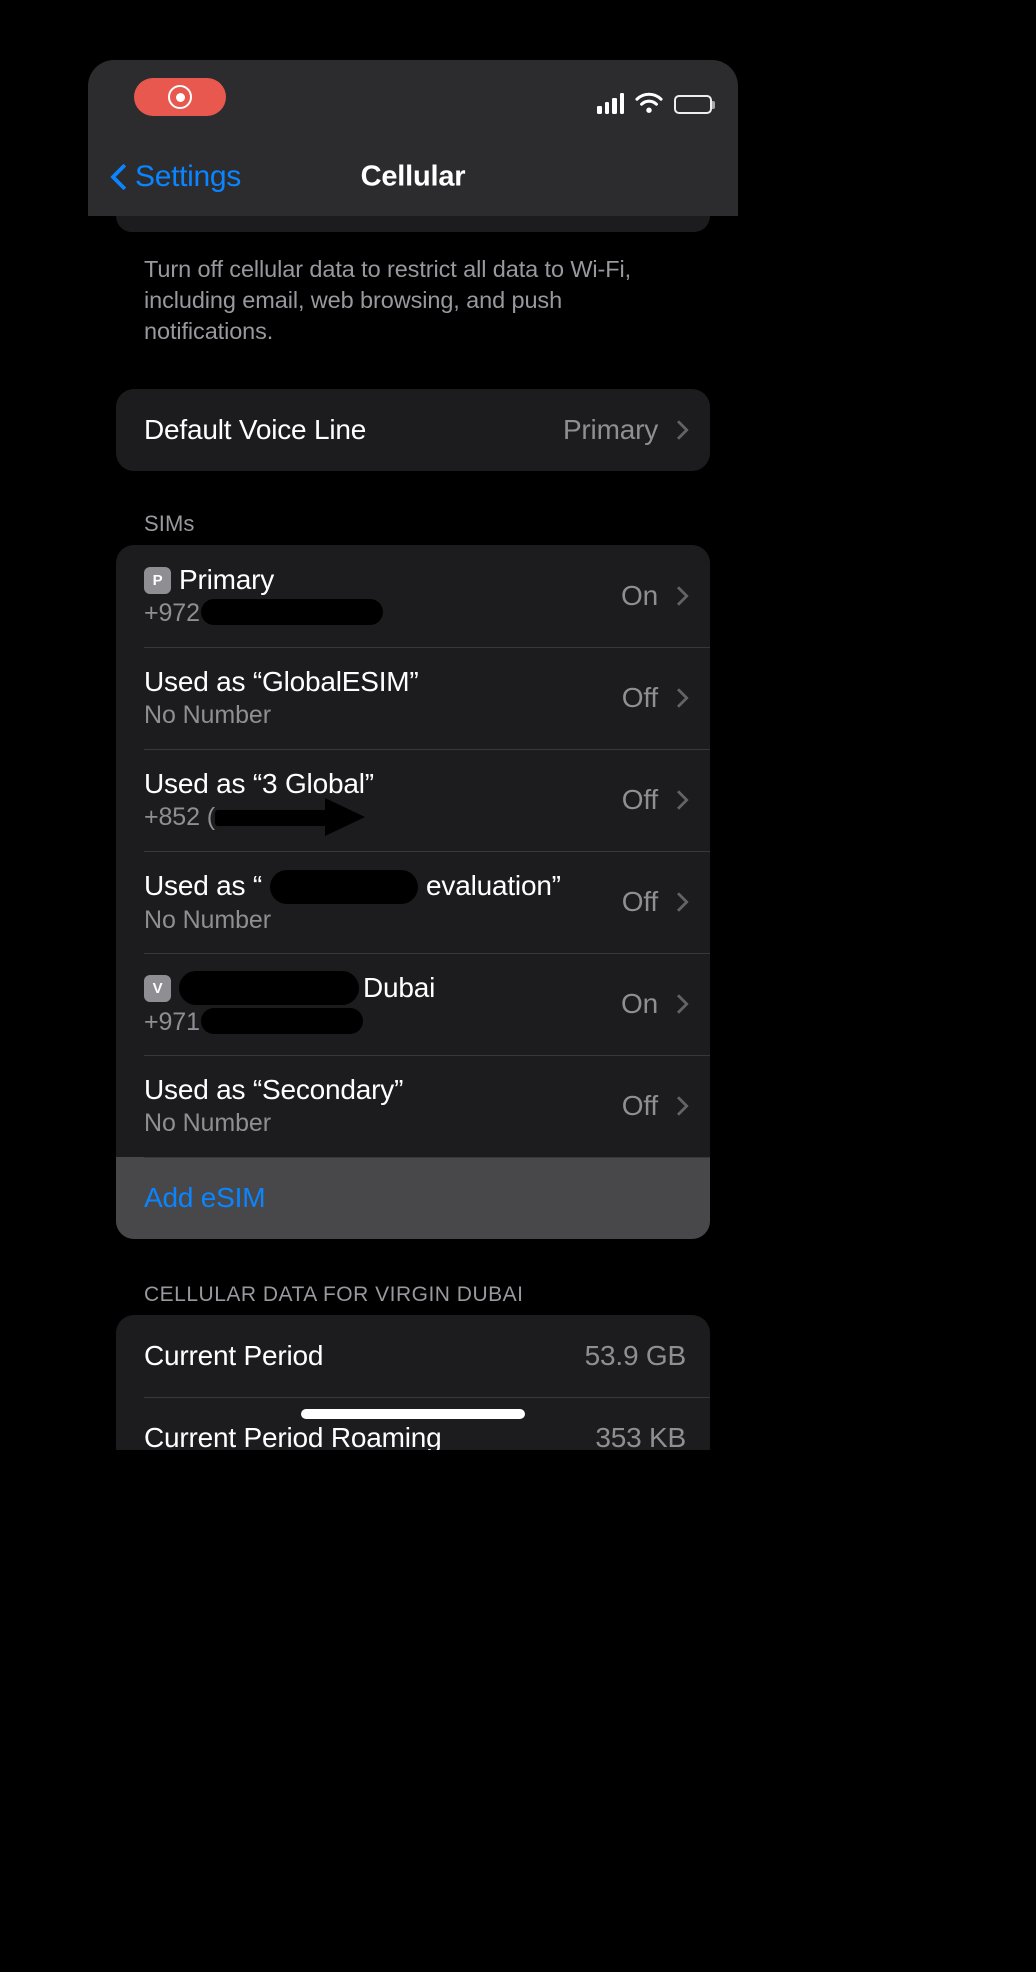  I want to click on row-main: Add eSIM, so click(415, 1198).